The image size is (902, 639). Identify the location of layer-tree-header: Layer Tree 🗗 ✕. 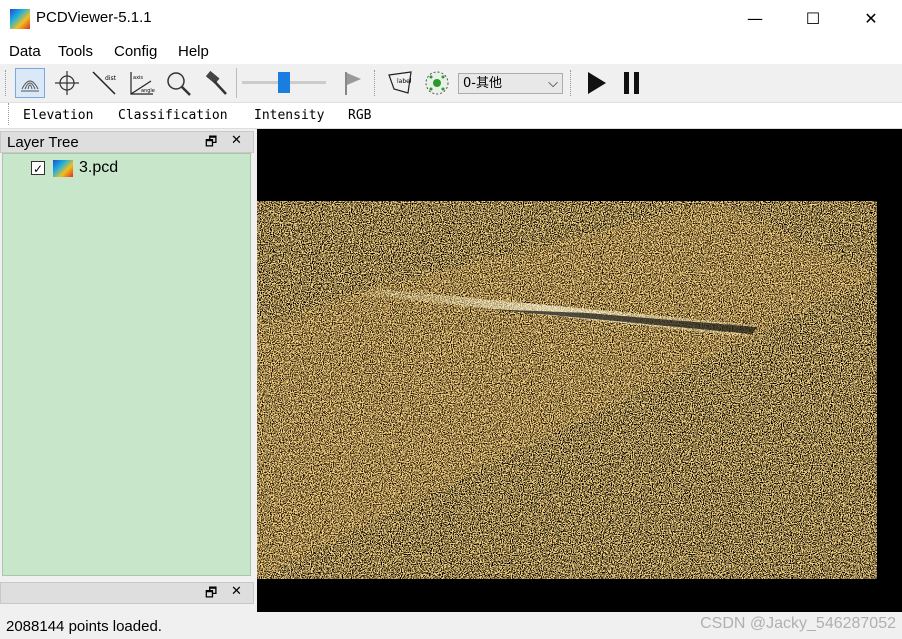
(127, 142).